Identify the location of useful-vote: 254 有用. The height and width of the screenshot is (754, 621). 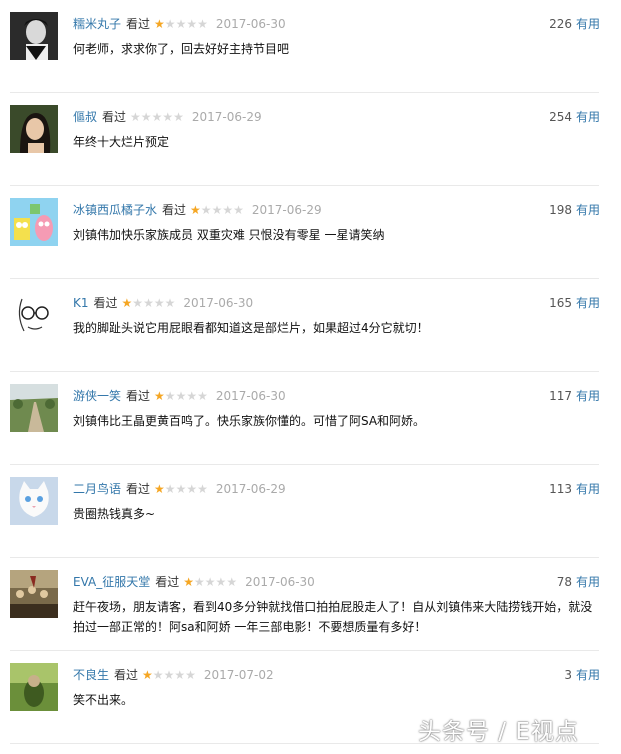
(574, 117).